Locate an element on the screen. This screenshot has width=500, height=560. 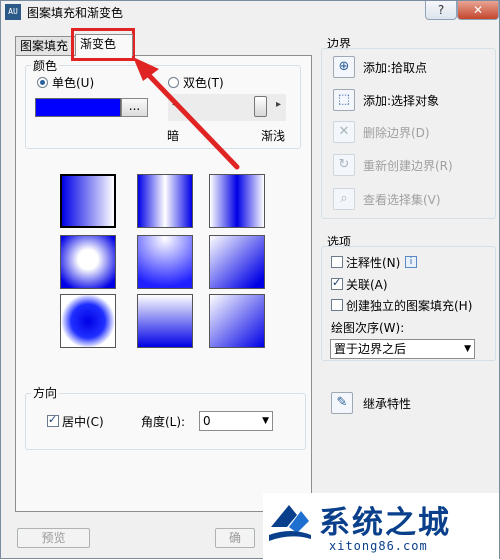
watermark: 系统之城 xitong86.com is located at coordinates (381, 526).